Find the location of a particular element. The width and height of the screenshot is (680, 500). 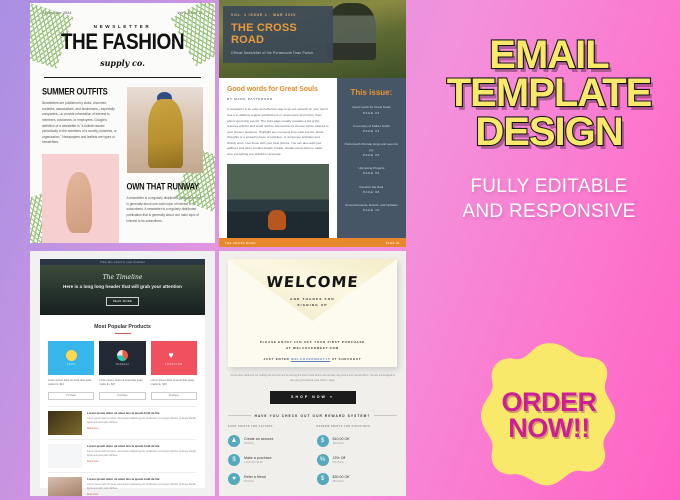

order-now-text: ORDER NOW!! is located at coordinates (549, 415).